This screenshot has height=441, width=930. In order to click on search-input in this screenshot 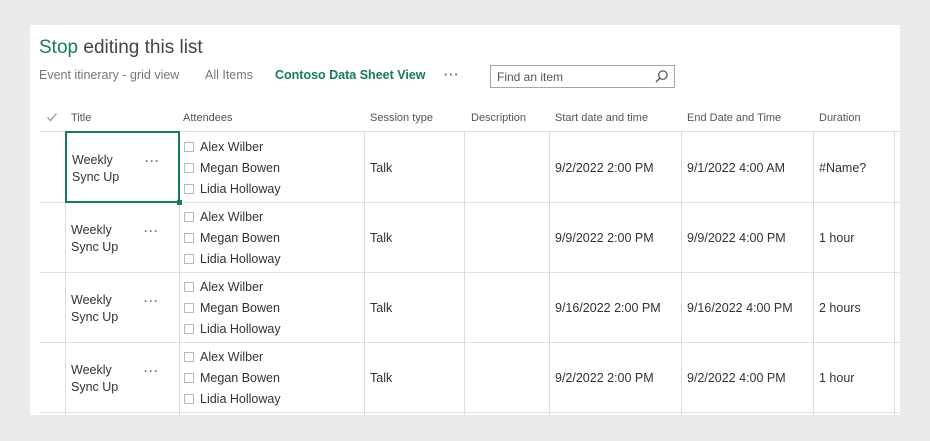, I will do `click(568, 76)`.